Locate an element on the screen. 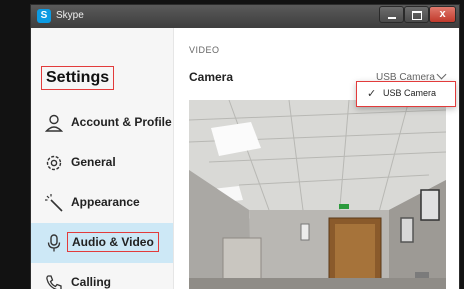  sidebar-item-general: General is located at coordinates (102, 163).